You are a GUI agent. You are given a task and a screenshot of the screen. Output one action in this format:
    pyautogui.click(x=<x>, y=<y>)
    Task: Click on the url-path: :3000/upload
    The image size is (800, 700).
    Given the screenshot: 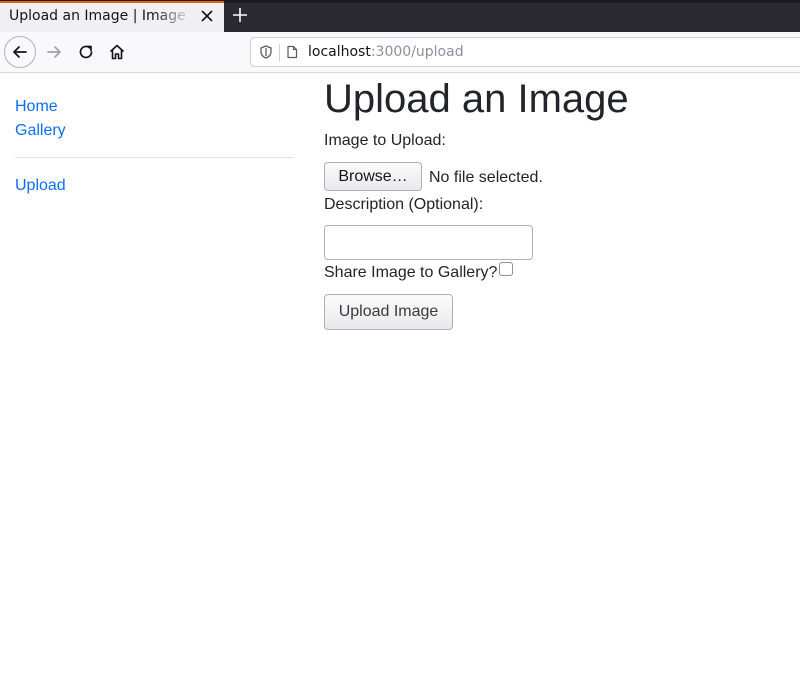 What is the action you would take?
    pyautogui.click(x=417, y=52)
    